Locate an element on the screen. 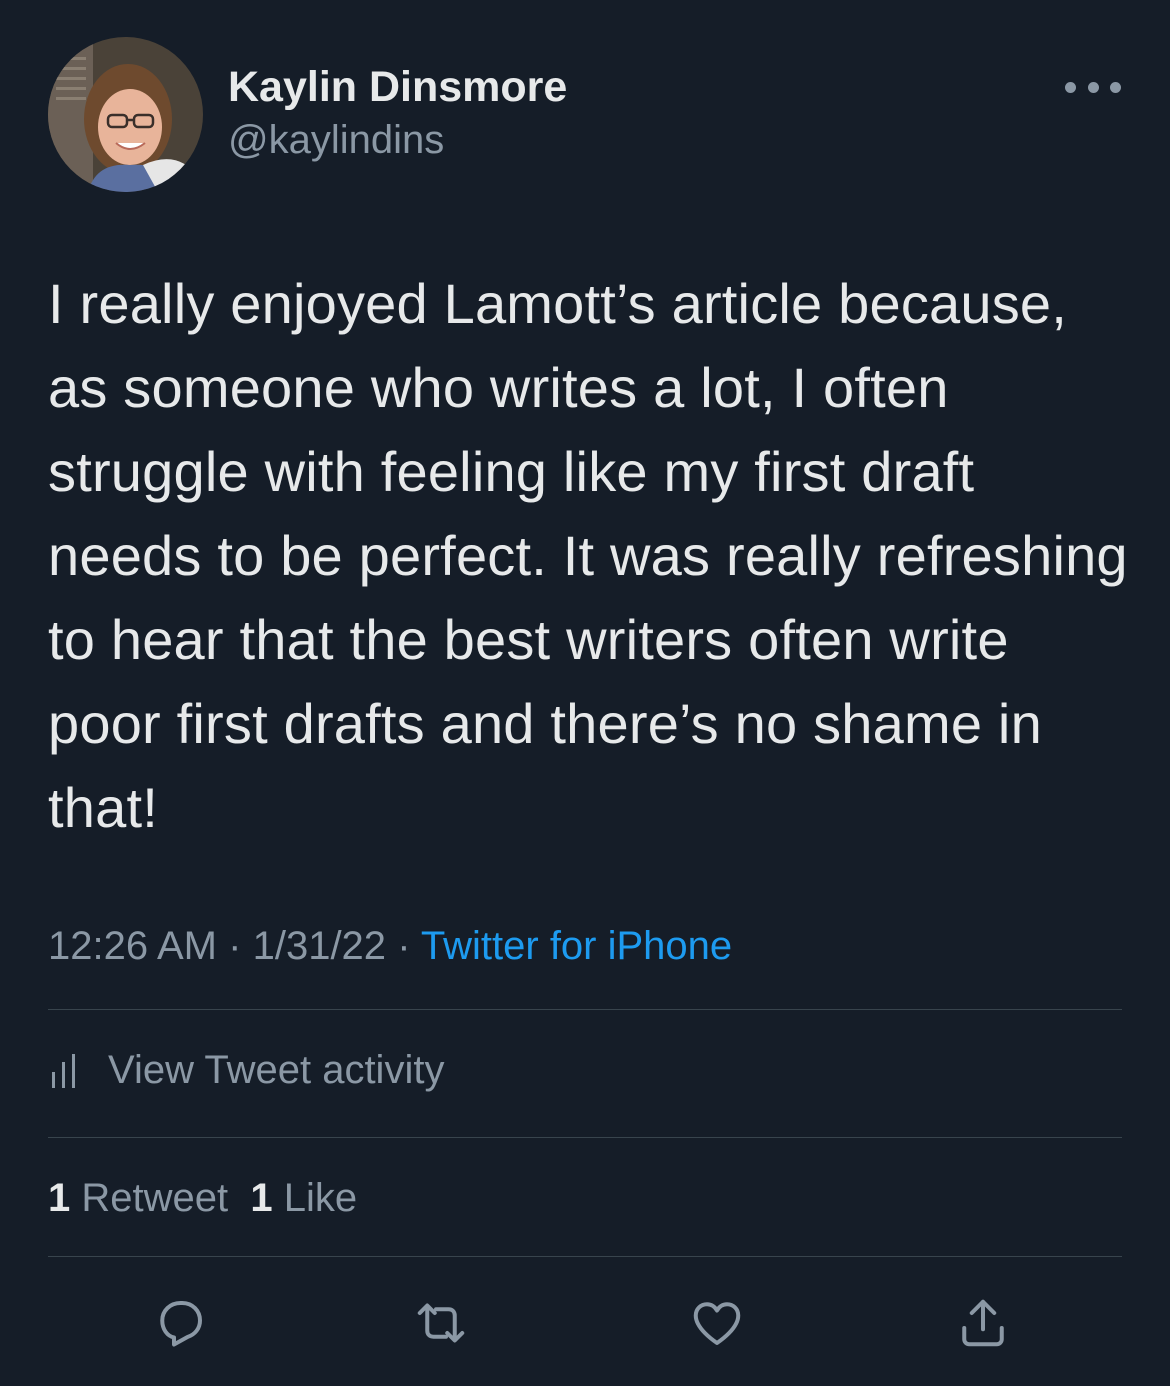  retweet-button is located at coordinates (441, 1323).